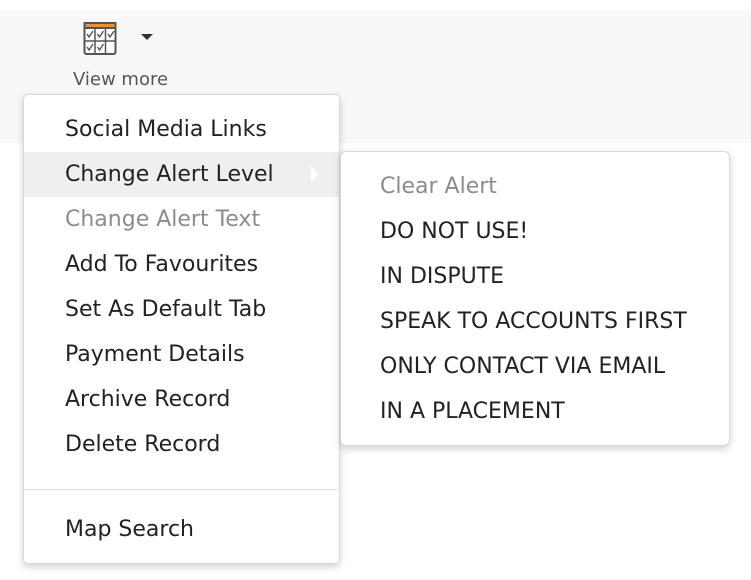  Describe the element at coordinates (535, 321) in the screenshot. I see `submenu-item-speak-to-accounts-first: SPEAK TO ACCOUNTS FIRST` at that location.